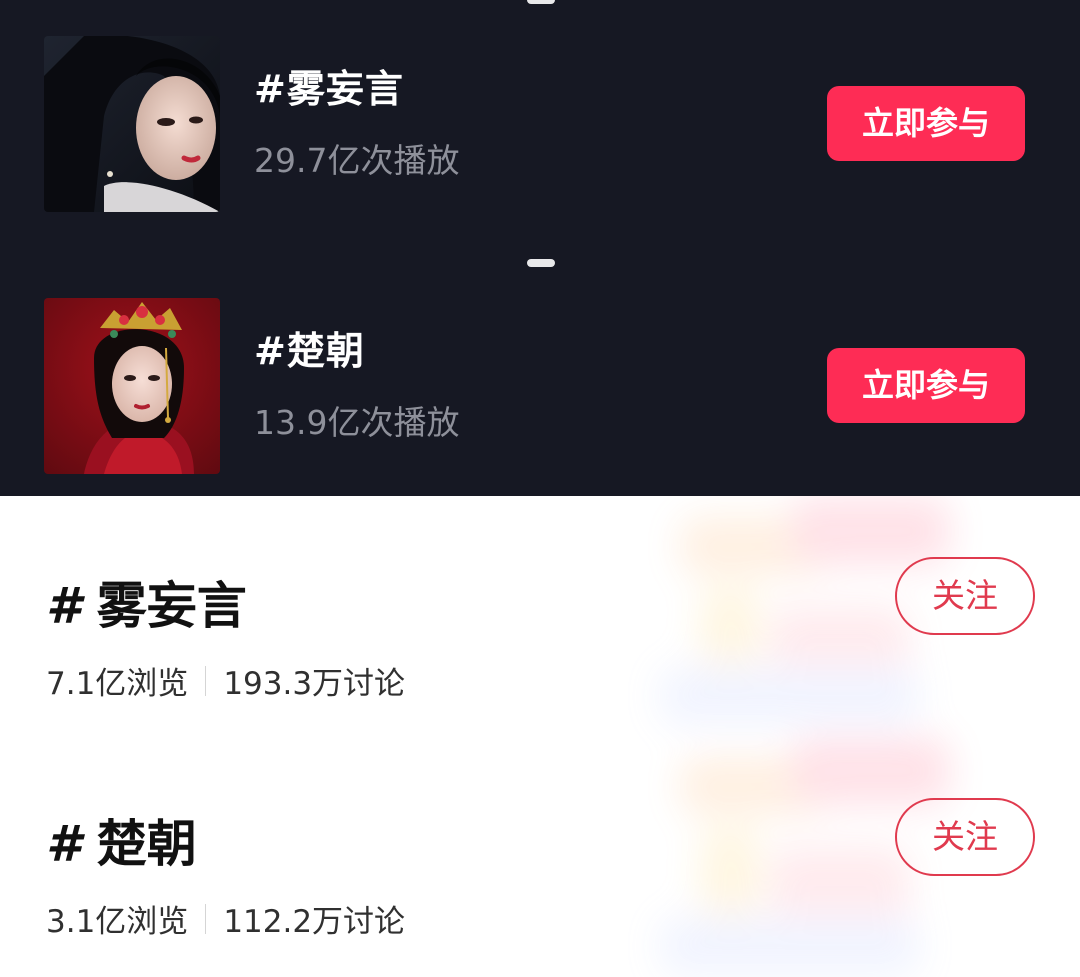 The width and height of the screenshot is (1080, 977). I want to click on topic-title: #楚朝, so click(309, 347).